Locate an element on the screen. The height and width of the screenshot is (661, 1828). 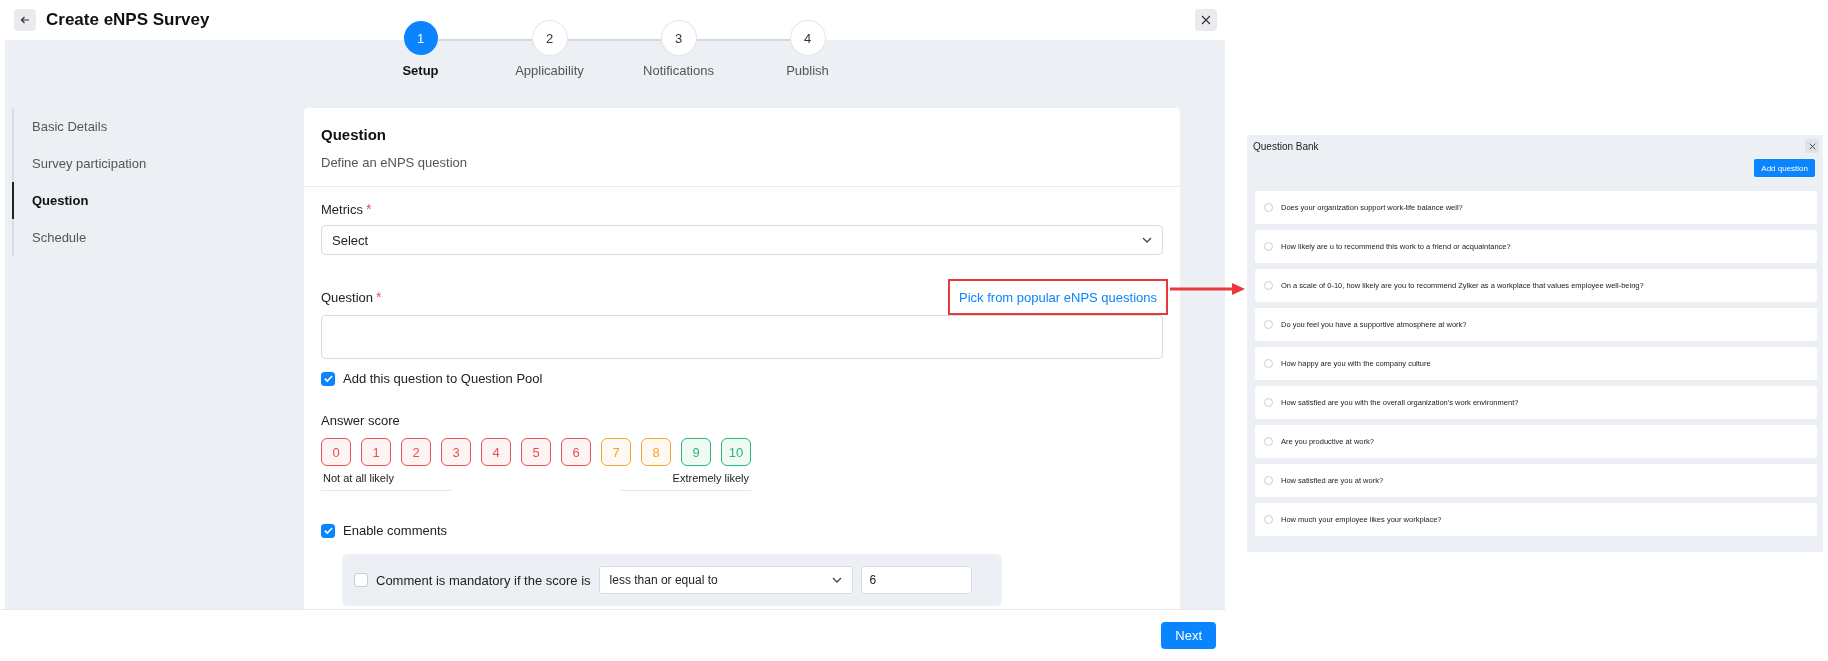
field-label: Metrics is located at coordinates (342, 209).